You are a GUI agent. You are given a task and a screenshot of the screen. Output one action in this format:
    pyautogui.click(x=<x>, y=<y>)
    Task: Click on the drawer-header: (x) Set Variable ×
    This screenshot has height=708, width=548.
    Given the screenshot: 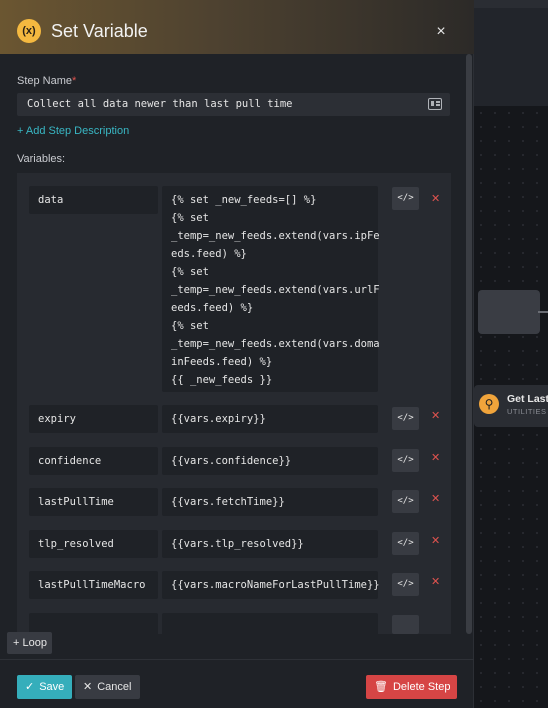 What is the action you would take?
    pyautogui.click(x=237, y=27)
    